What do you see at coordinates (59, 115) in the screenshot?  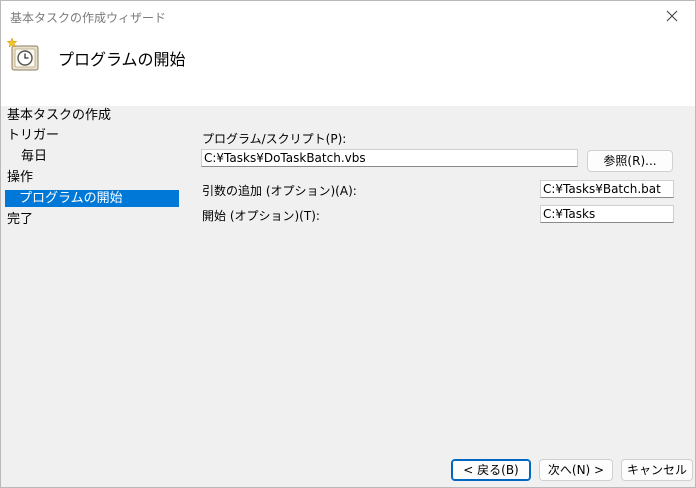 I see `step-create-basic-task: 基本タスクの作成` at bounding box center [59, 115].